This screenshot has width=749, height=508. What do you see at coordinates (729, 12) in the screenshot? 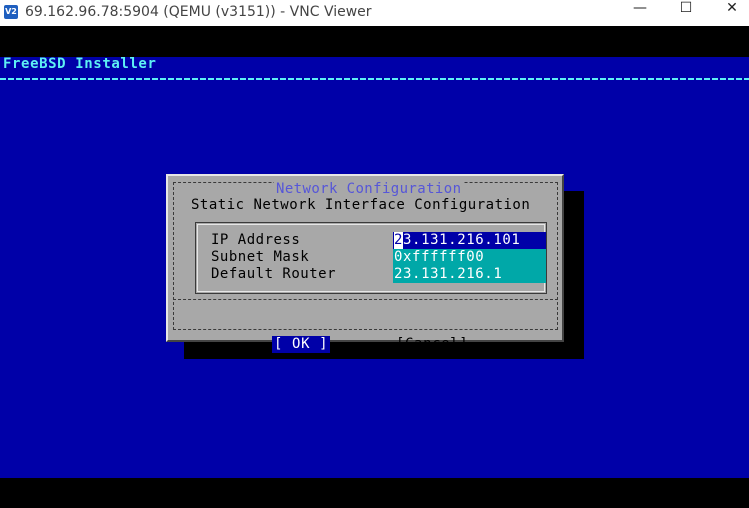
I see `close-icon: ✕` at bounding box center [729, 12].